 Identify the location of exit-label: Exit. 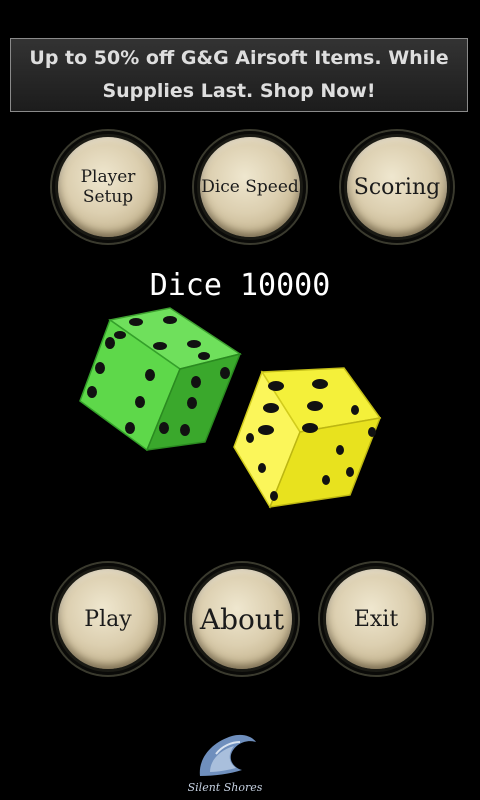
(376, 619).